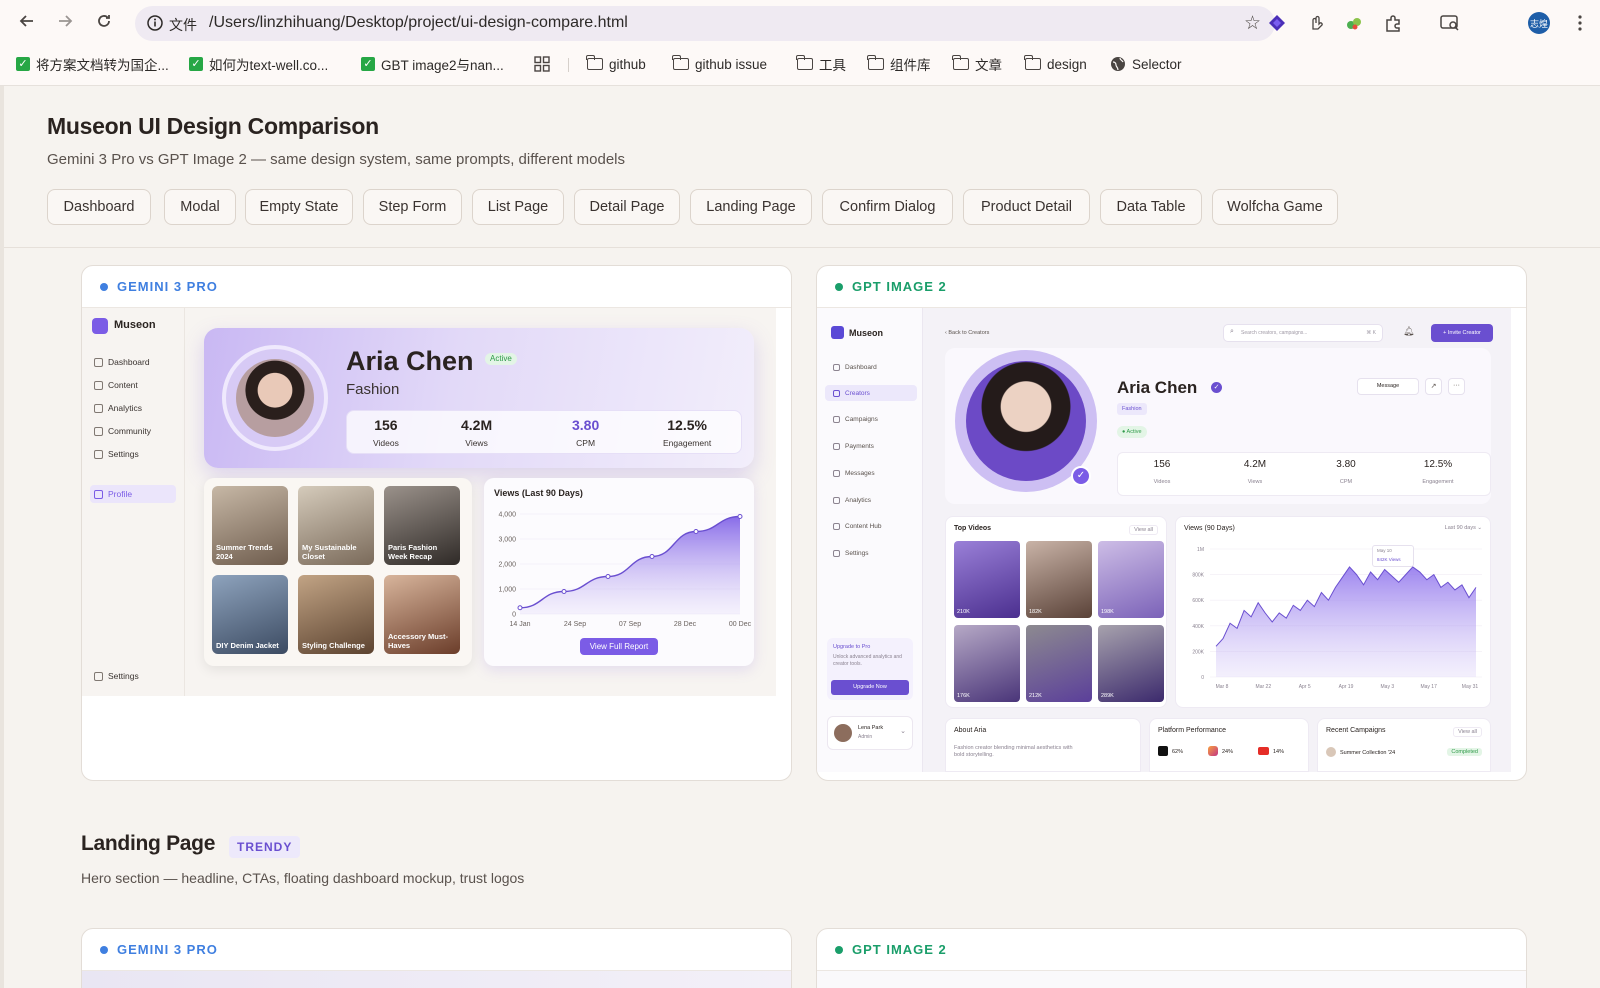 The image size is (1600, 988). What do you see at coordinates (1463, 528) in the screenshot?
I see `range-select: Last 90 days ⌄` at bounding box center [1463, 528].